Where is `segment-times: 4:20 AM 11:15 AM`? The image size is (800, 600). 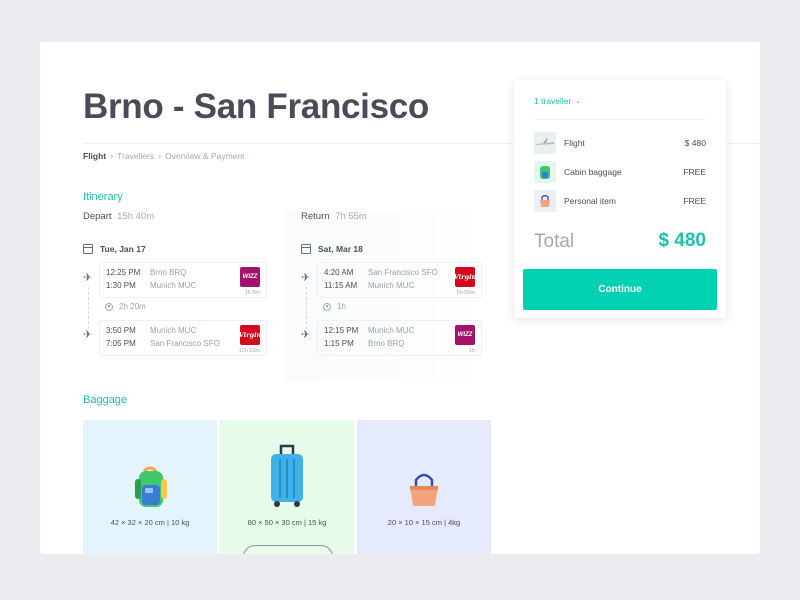
segment-times: 4:20 AM 11:15 AM is located at coordinates (340, 279).